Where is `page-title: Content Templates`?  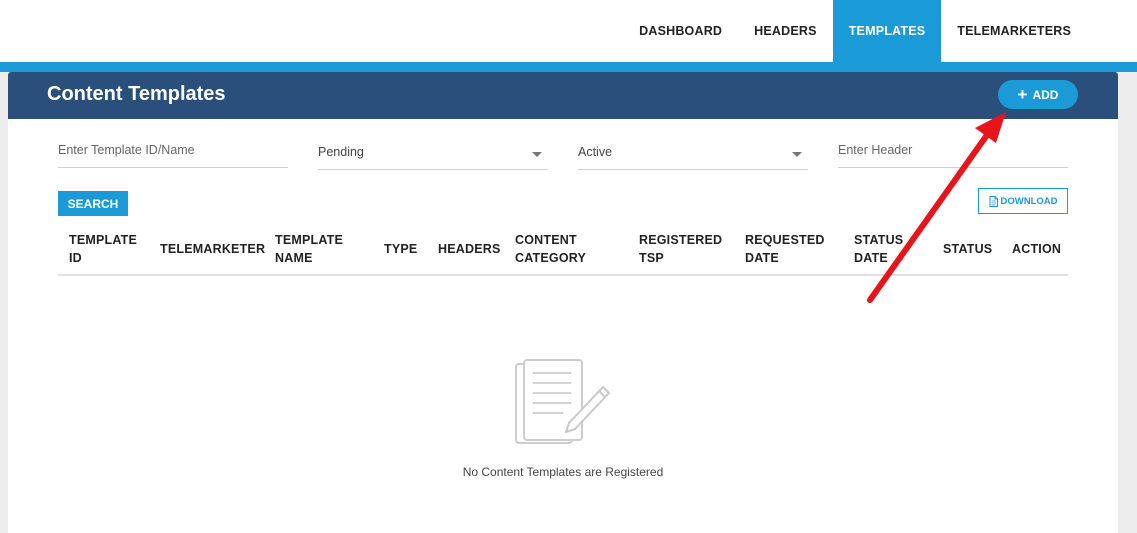
page-title: Content Templates is located at coordinates (136, 94).